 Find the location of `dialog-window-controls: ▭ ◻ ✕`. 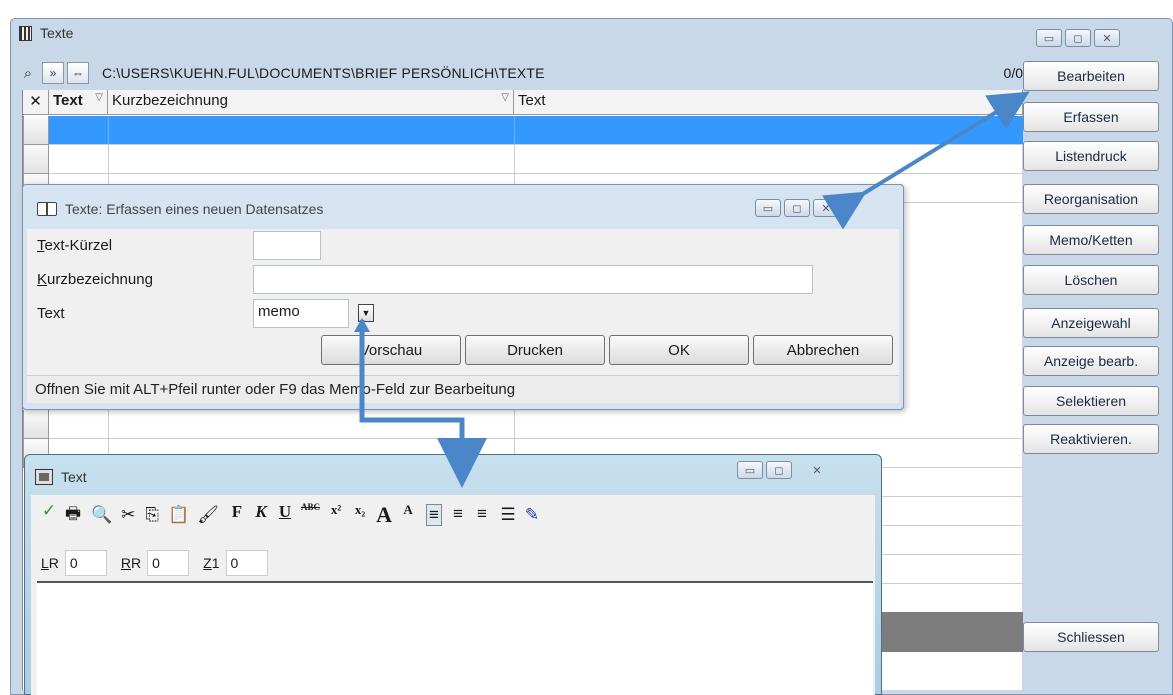

dialog-window-controls: ▭ ◻ ✕ is located at coordinates (797, 208).